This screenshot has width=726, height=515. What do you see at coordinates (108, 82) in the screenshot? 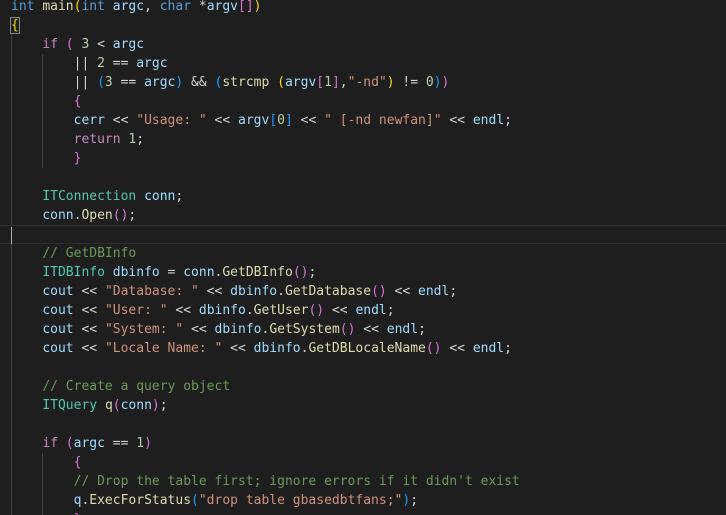
I see `code-token: 3` at bounding box center [108, 82].